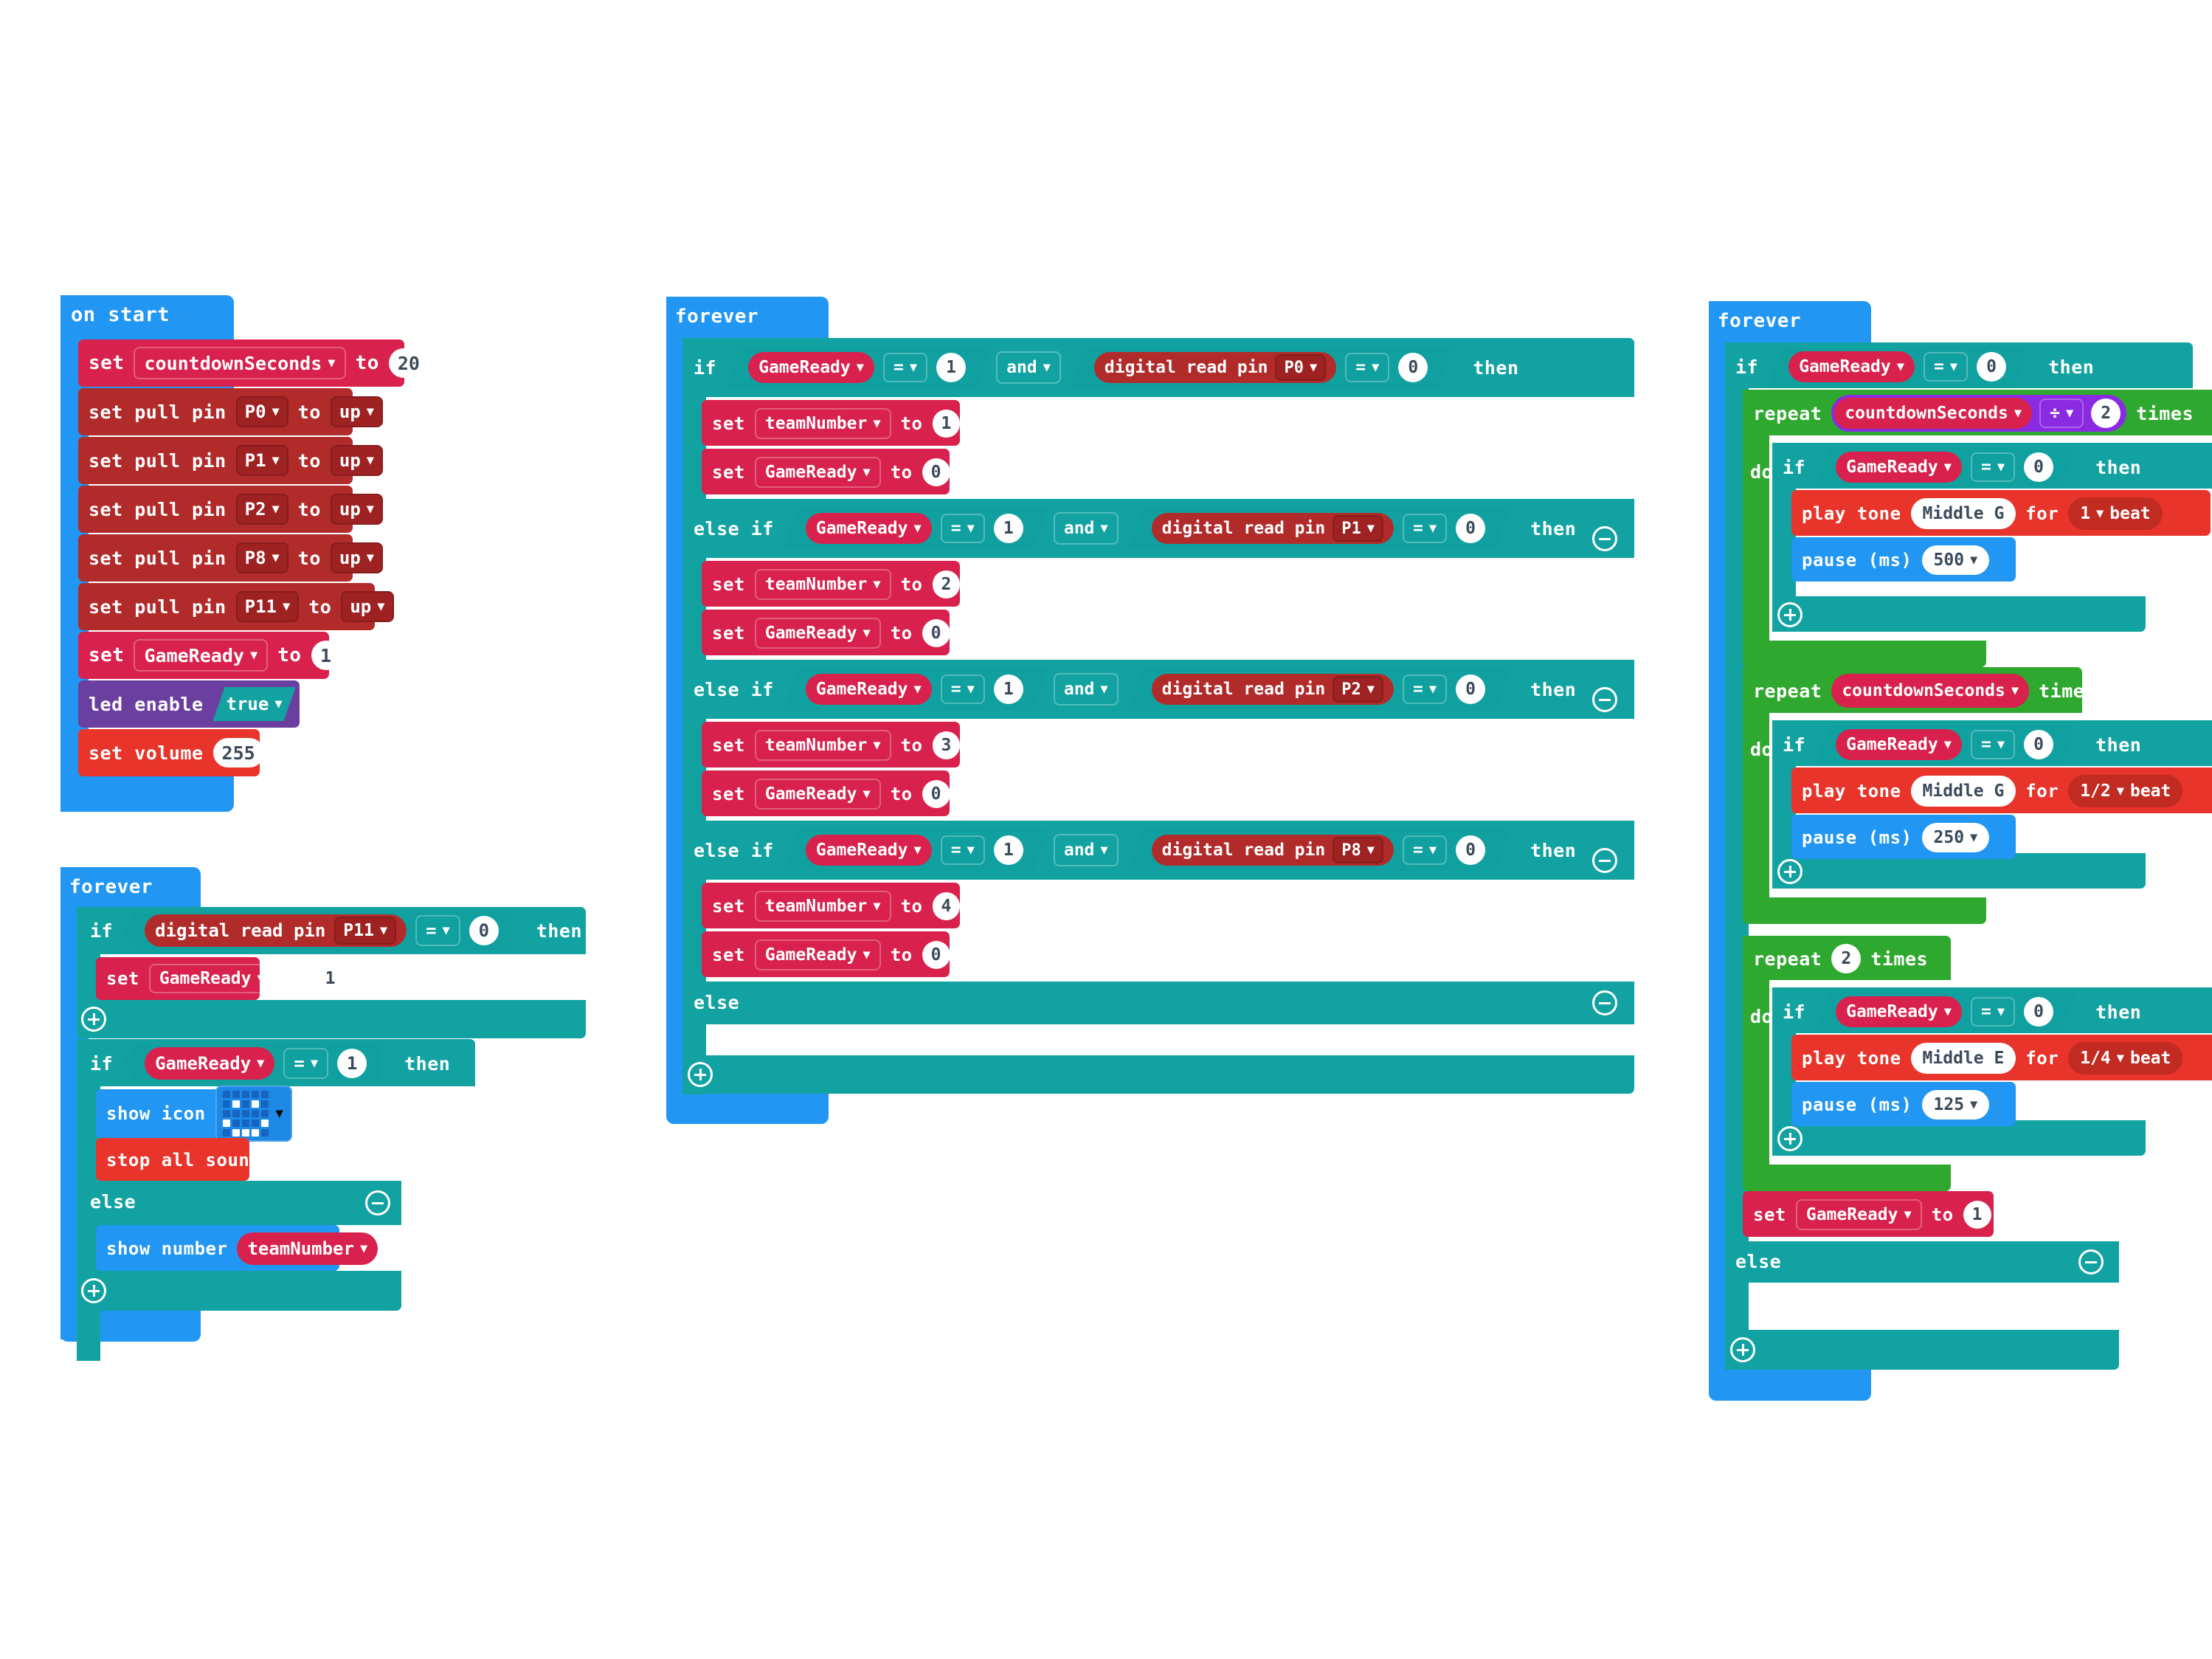 This screenshot has width=2212, height=1659. What do you see at coordinates (947, 906) in the screenshot?
I see `value-input: 4` at bounding box center [947, 906].